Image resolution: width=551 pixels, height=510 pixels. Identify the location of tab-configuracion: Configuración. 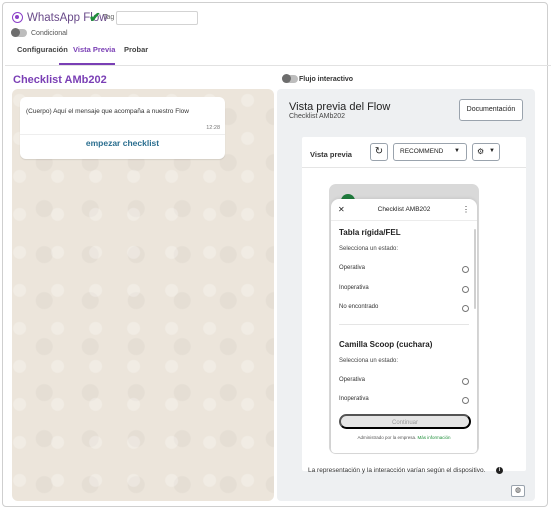
(42, 49).